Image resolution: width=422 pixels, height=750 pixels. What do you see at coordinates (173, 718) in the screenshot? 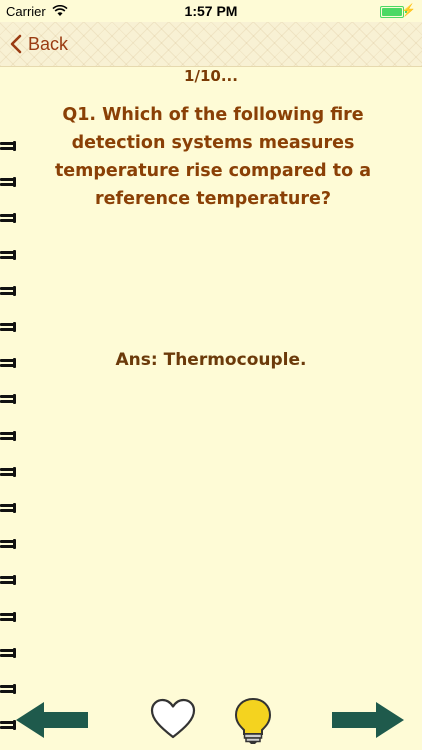
I see `heart-outline-icon` at bounding box center [173, 718].